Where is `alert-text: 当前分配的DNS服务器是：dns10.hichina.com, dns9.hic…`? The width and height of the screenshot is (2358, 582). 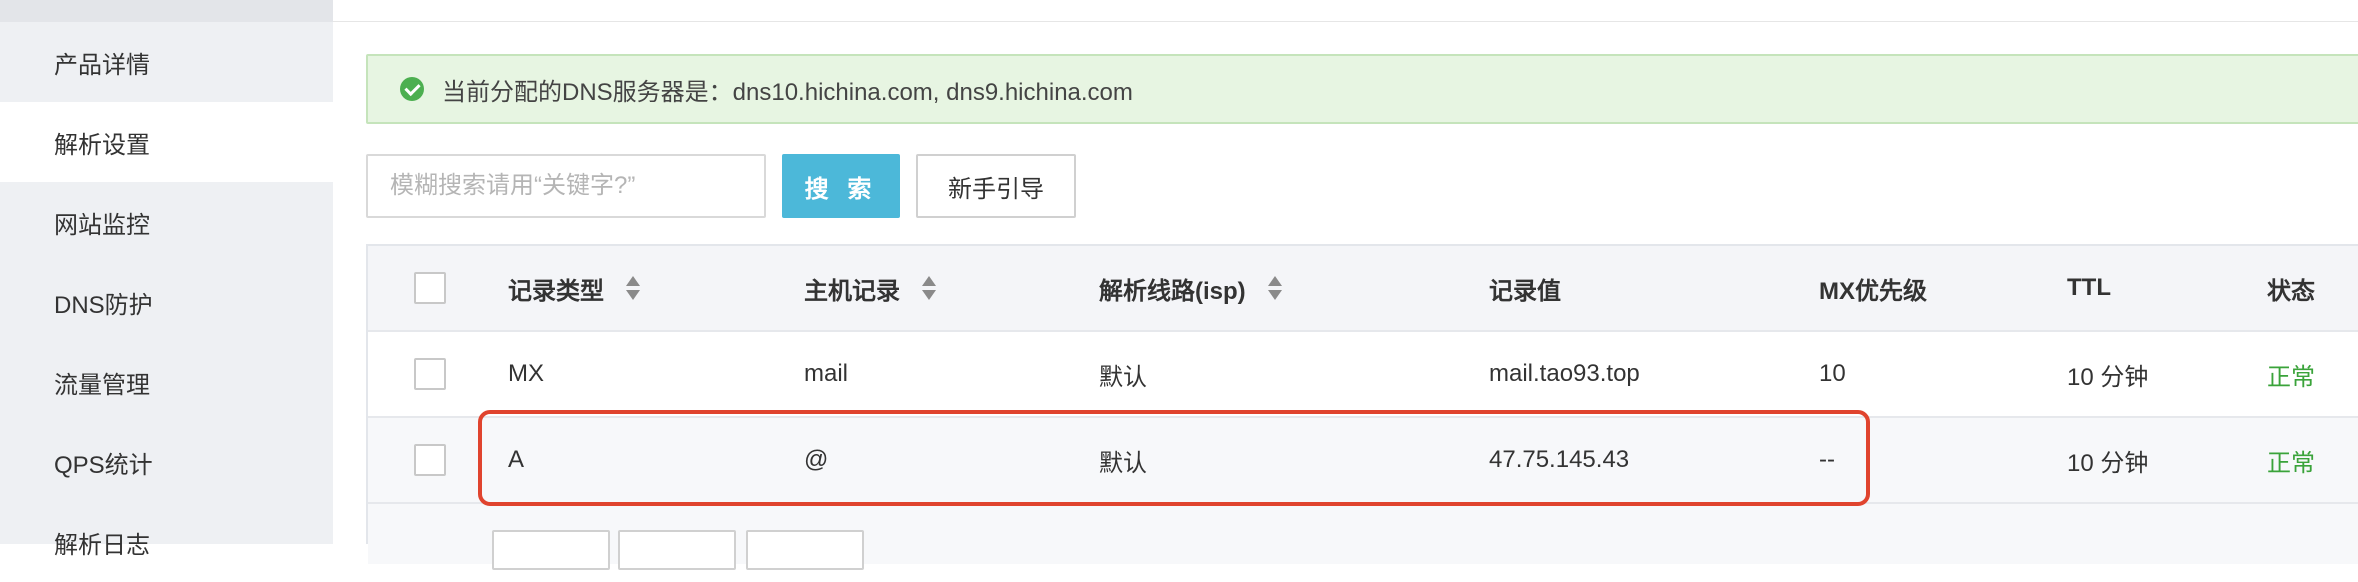
alert-text: 当前分配的DNS服务器是：dns10.hichina.com, dns9.hic… is located at coordinates (787, 92).